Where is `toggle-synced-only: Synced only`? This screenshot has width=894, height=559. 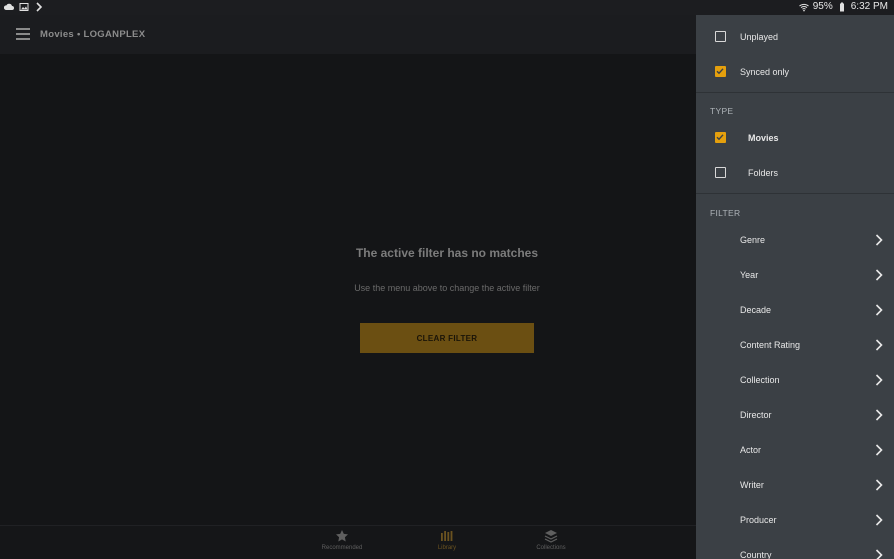 toggle-synced-only: Synced only is located at coordinates (795, 71).